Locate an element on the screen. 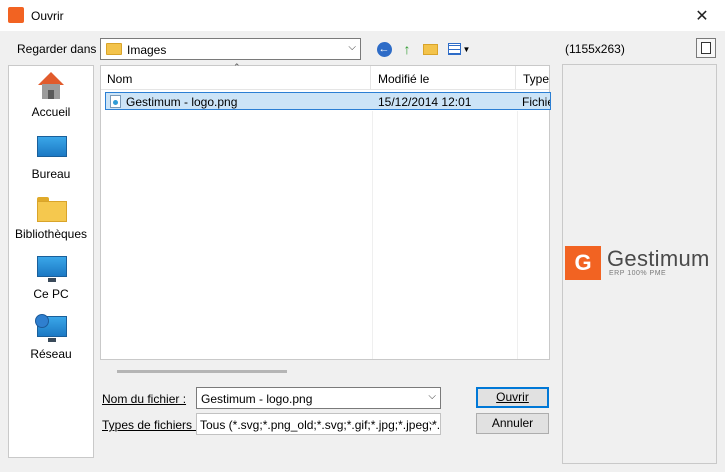 Image resolution: width=725 pixels, height=472 pixels. sidebar-item-label: Accueil is located at coordinates (51, 112).